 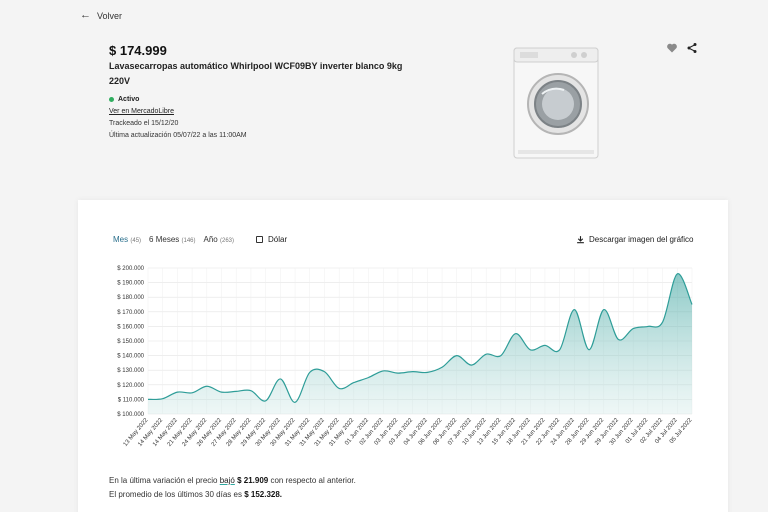 I want to click on product-image, so click(x=556, y=103).